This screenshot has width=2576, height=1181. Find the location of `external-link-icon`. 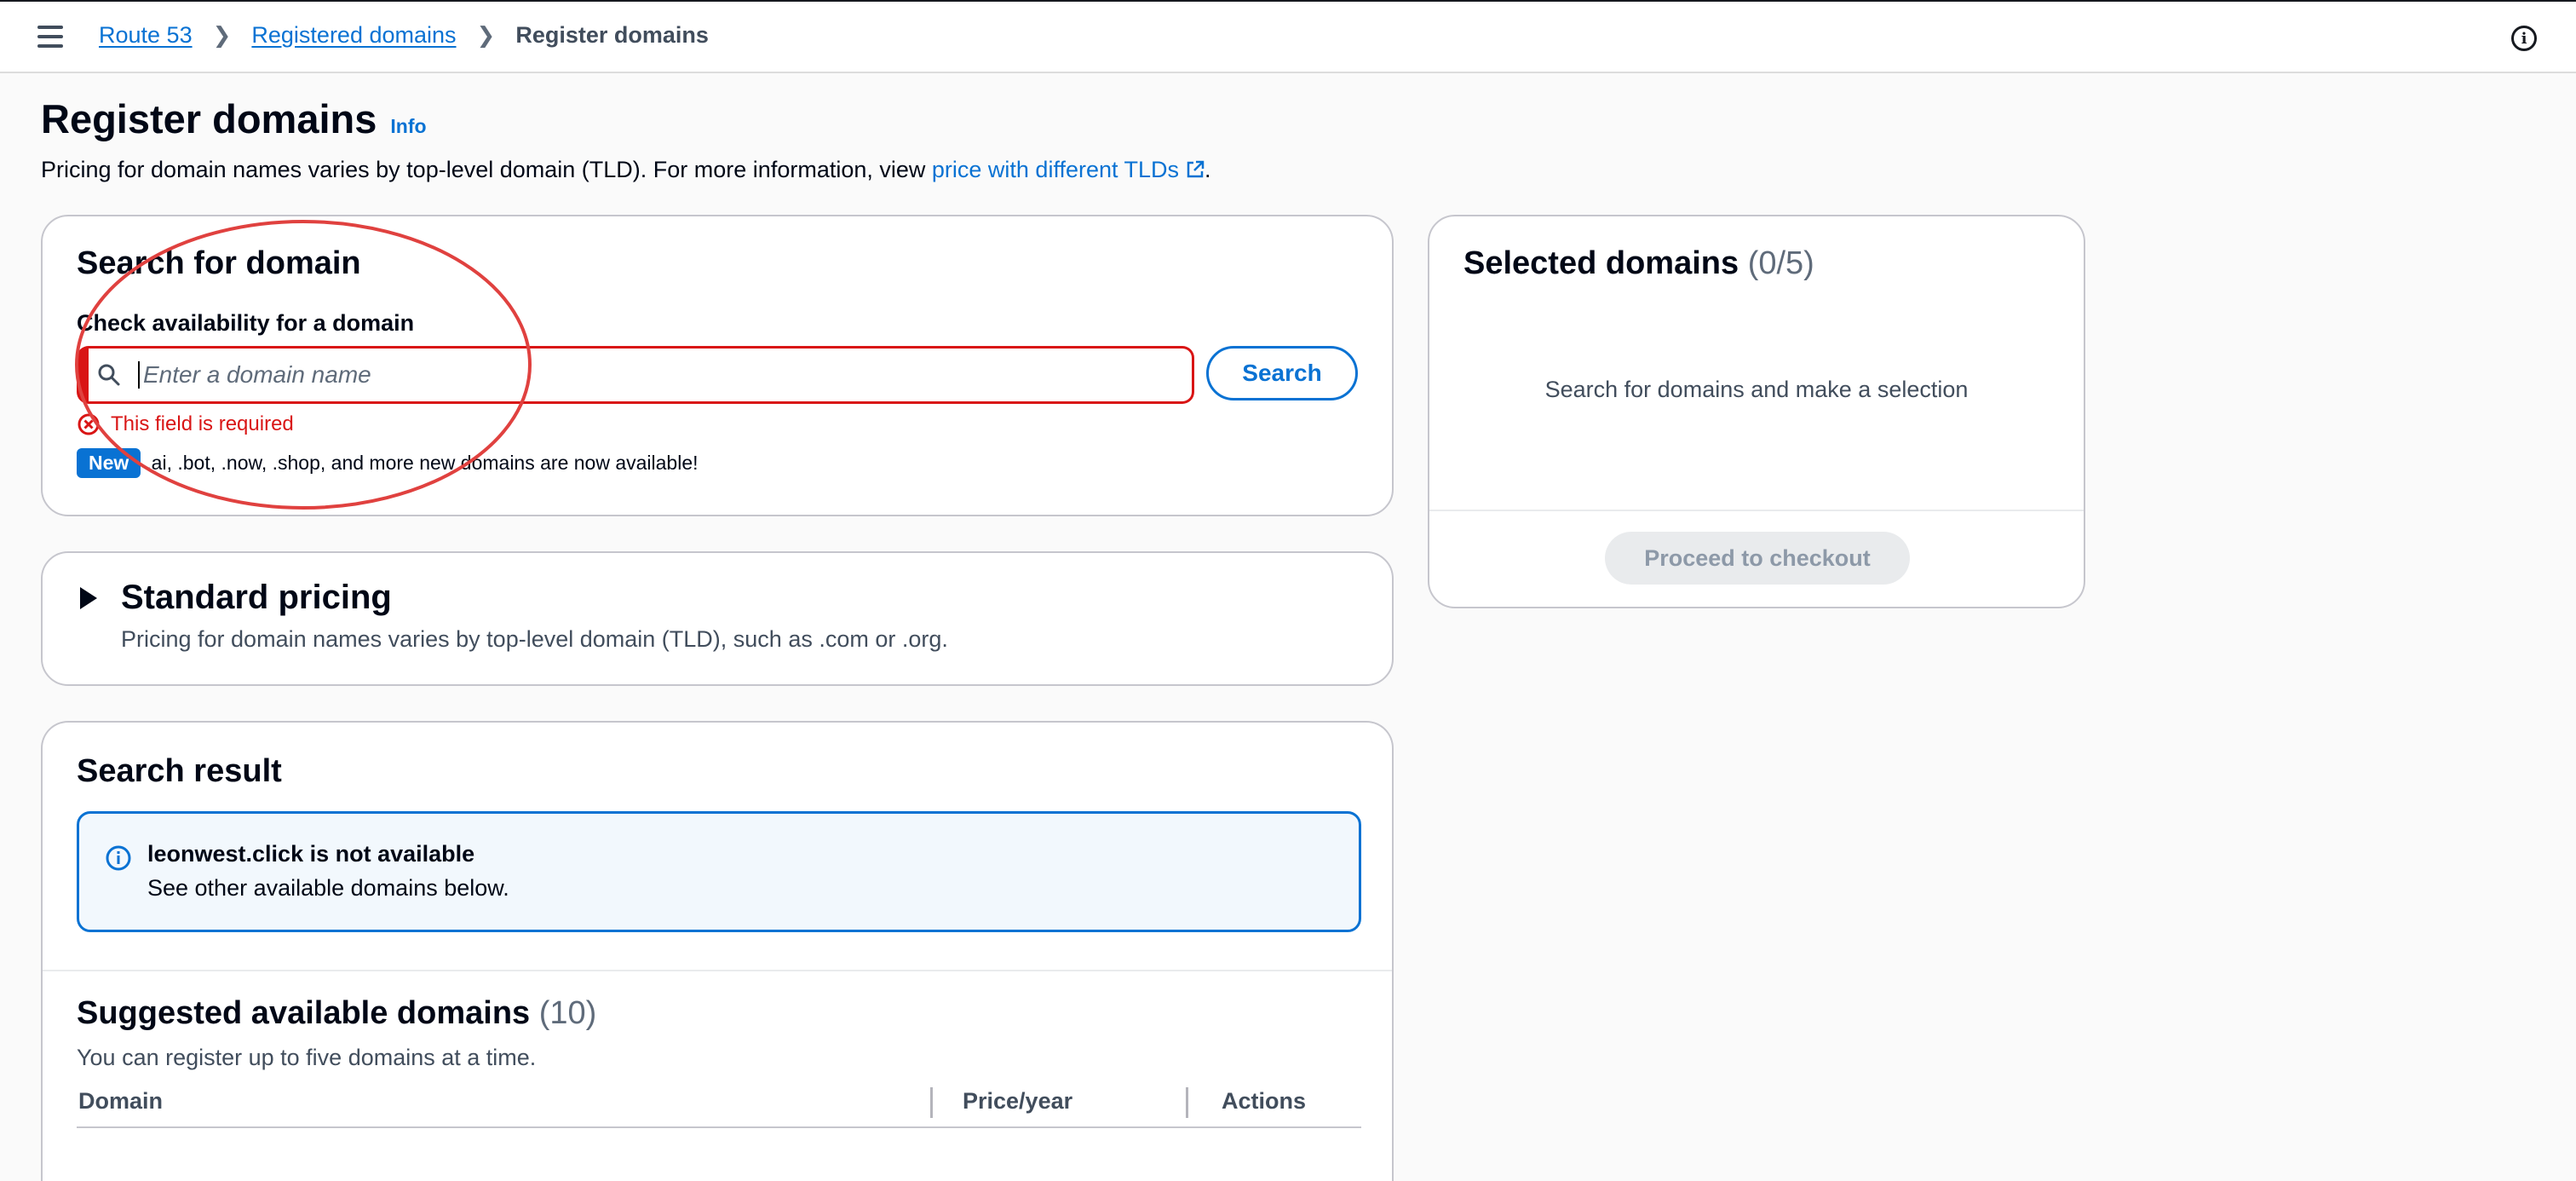

external-link-icon is located at coordinates (1196, 169).